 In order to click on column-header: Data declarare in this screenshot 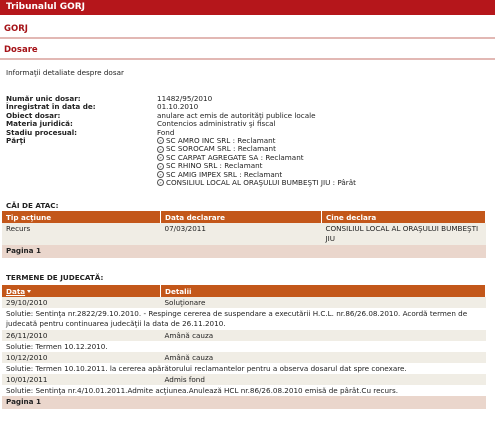, I will do `click(241, 217)`.